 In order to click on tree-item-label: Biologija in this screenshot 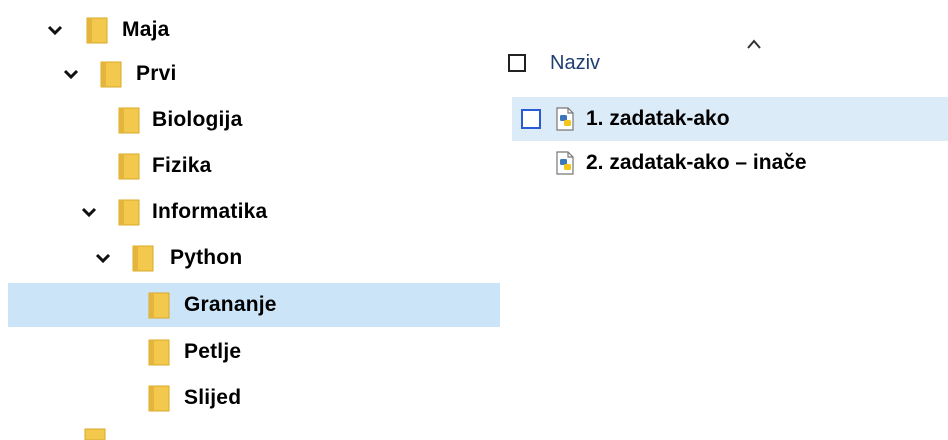, I will do `click(197, 119)`.